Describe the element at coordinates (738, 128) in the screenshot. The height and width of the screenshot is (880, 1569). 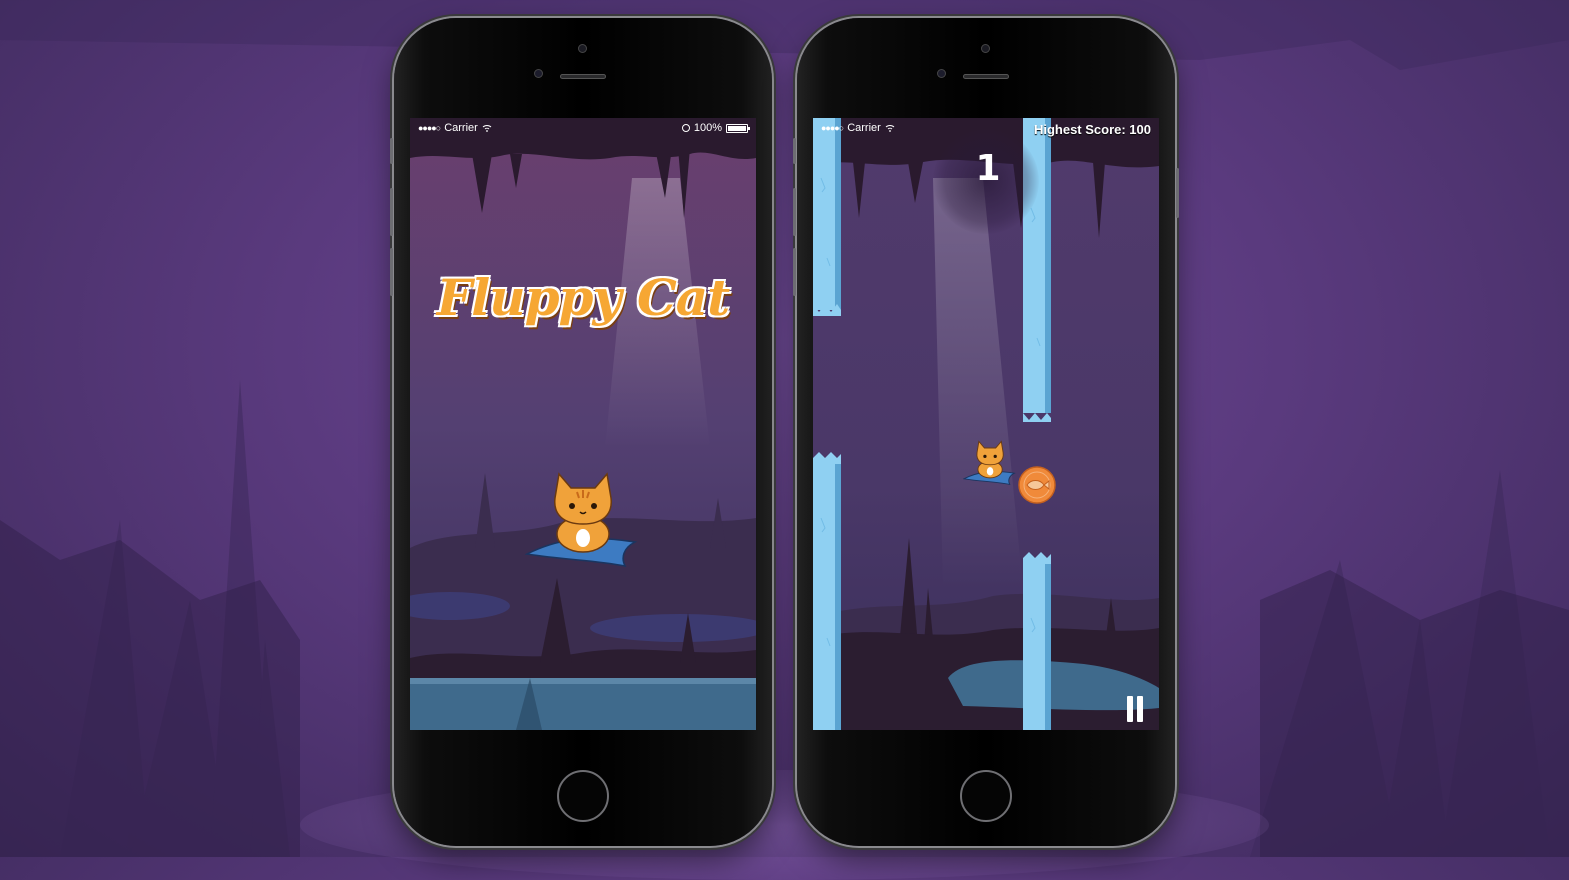
I see `battery-icon` at that location.